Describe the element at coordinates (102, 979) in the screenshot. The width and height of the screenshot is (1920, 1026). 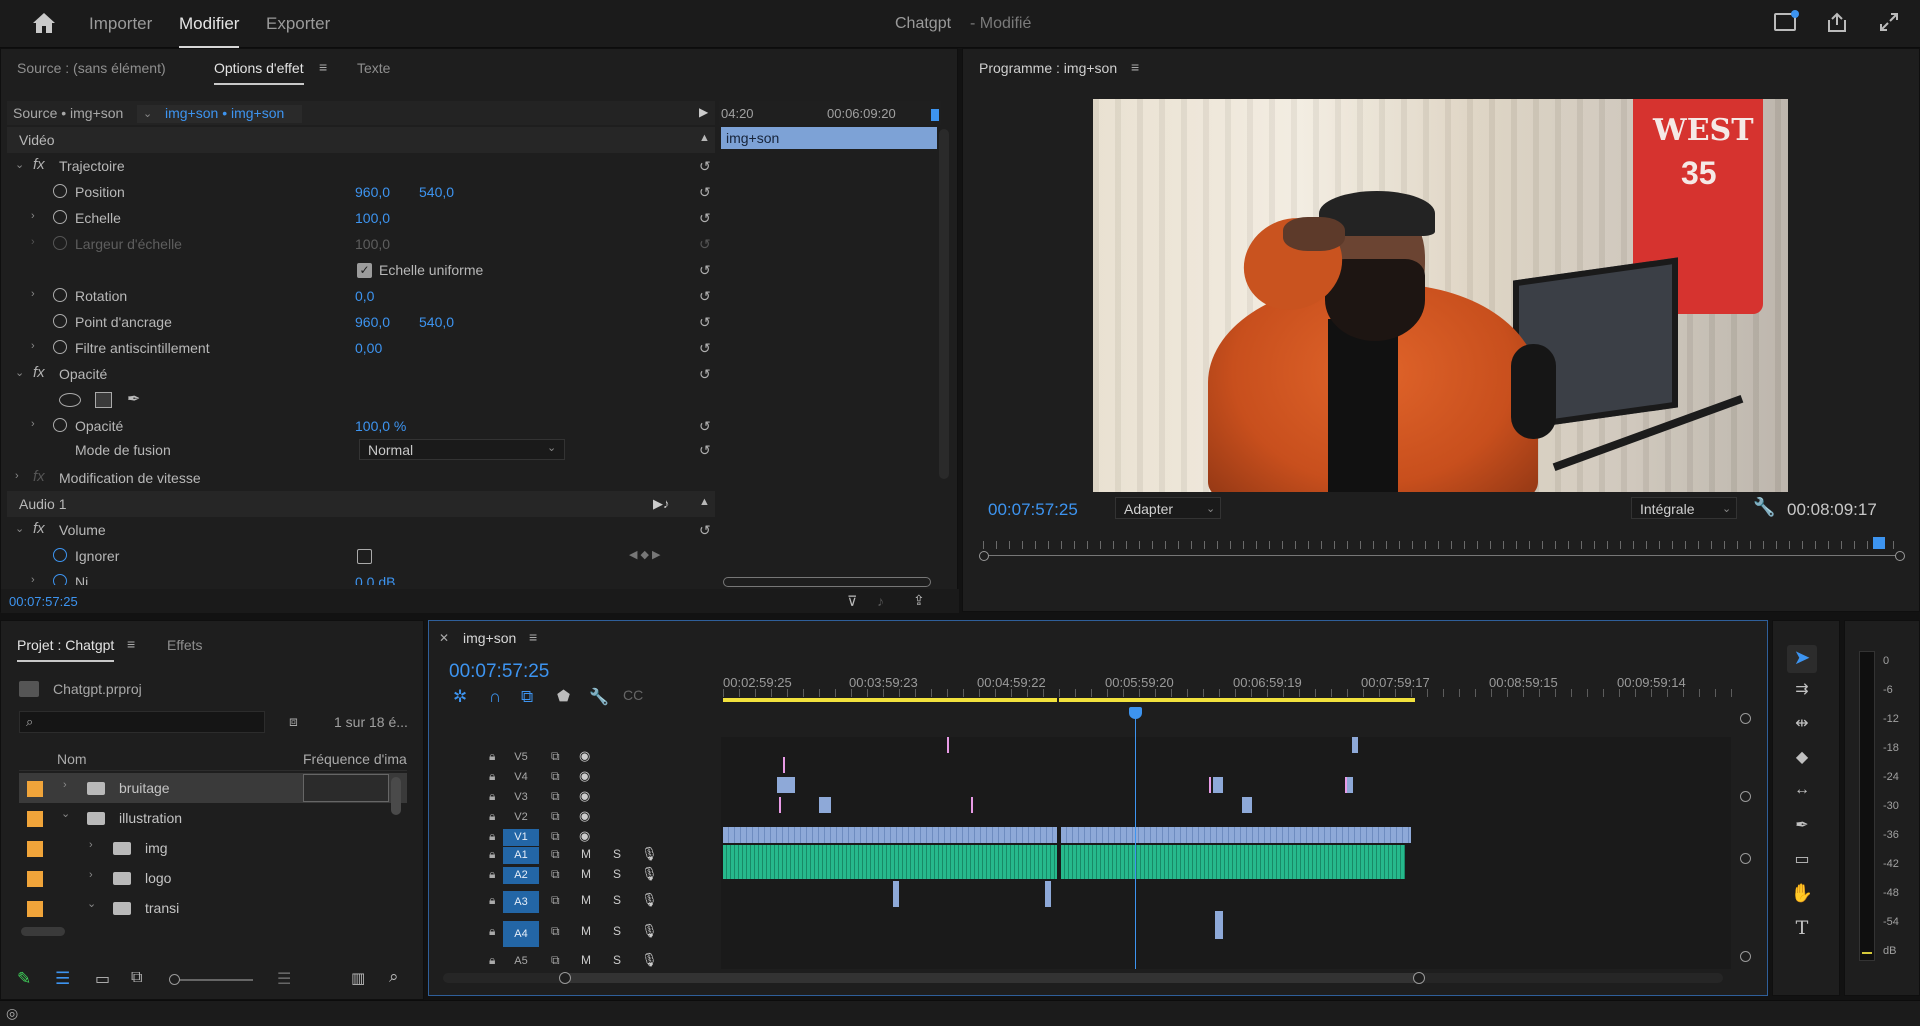
I see `icon-view-icon: ▭` at that location.